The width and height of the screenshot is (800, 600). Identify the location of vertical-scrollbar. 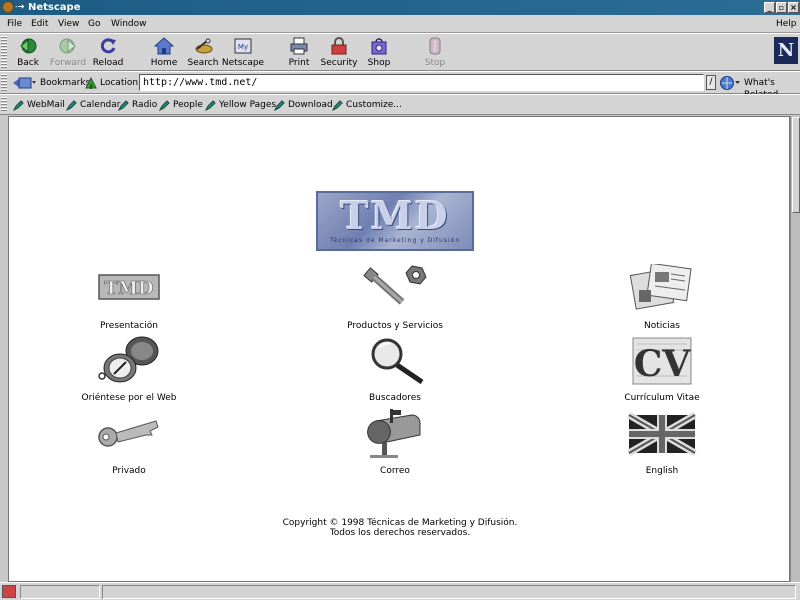
(795, 349).